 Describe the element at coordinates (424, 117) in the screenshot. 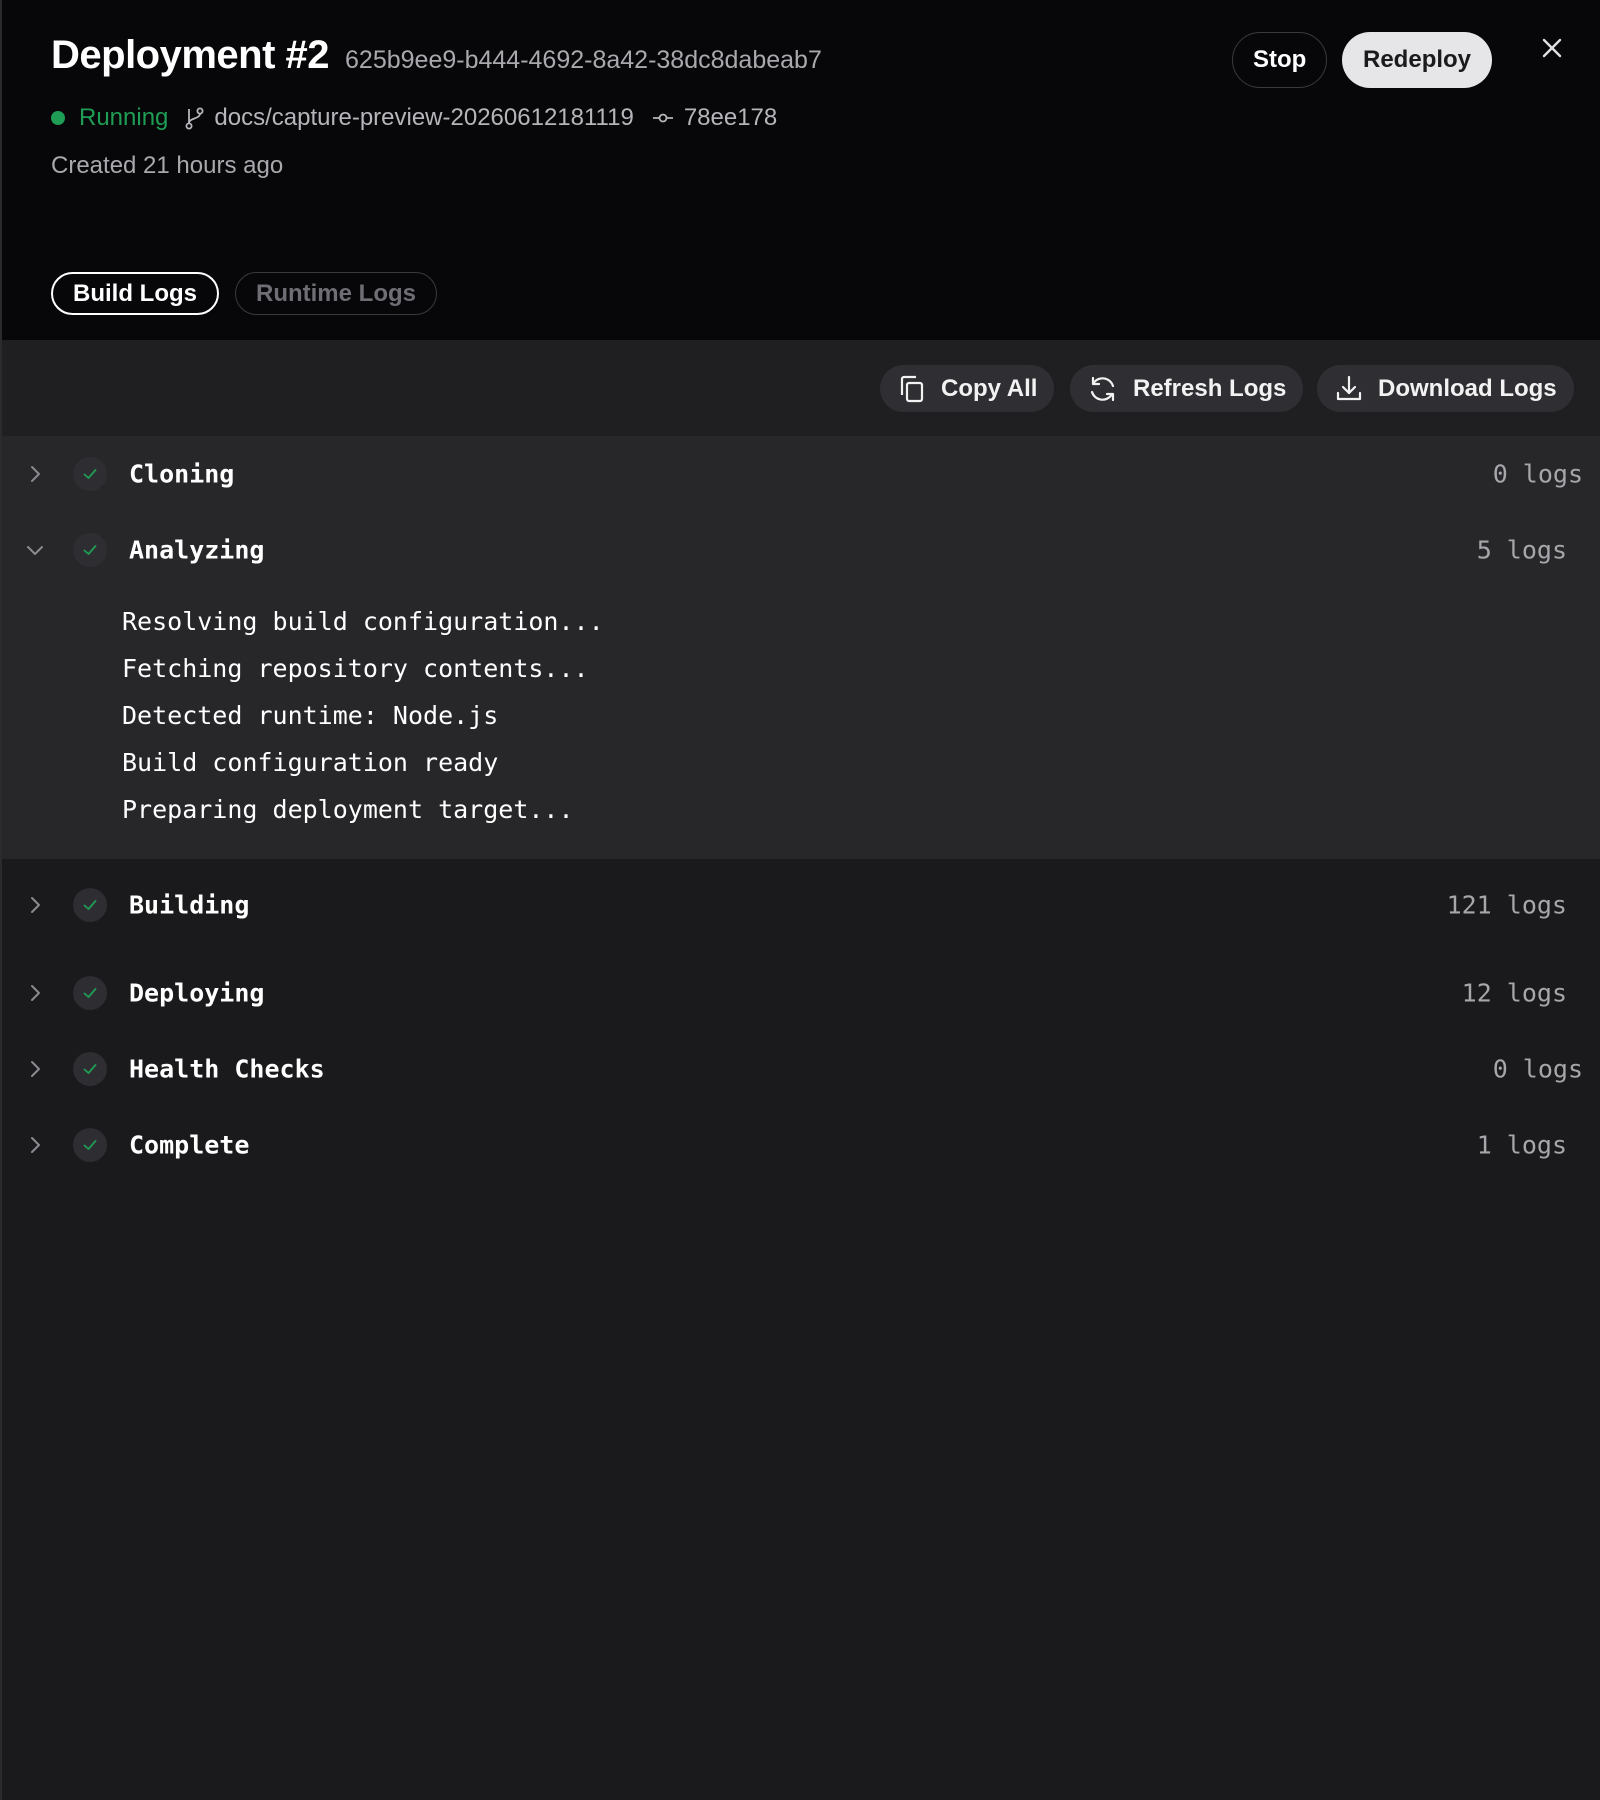

I see `branch-name: docs/capture-preview-20260612181119` at that location.